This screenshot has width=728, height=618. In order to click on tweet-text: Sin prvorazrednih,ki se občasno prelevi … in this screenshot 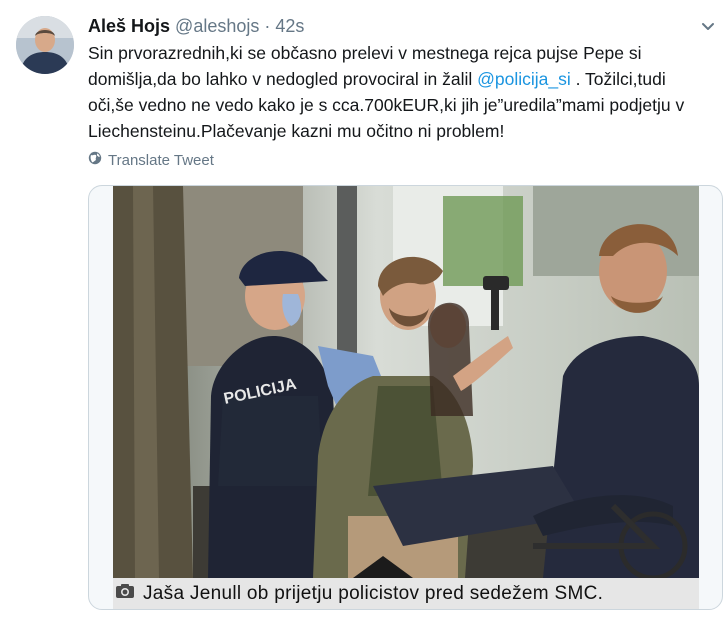, I will do `click(398, 92)`.